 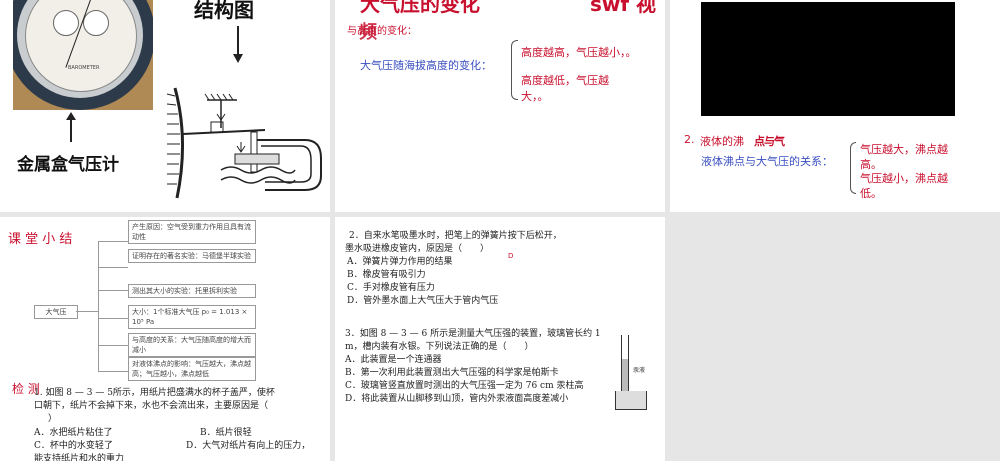 What do you see at coordinates (40, 239) in the screenshot?
I see `summary-heading: 课 堂 小 结` at bounding box center [40, 239].